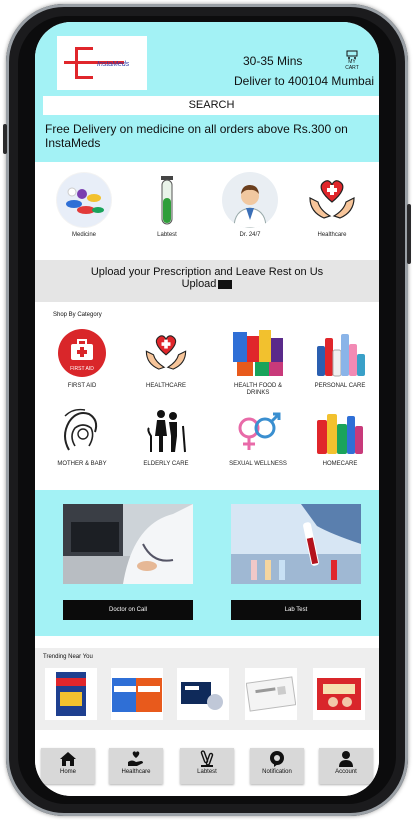 This screenshot has width=414, height=820. What do you see at coordinates (167, 235) in the screenshot?
I see `service-label: Labtest` at bounding box center [167, 235].